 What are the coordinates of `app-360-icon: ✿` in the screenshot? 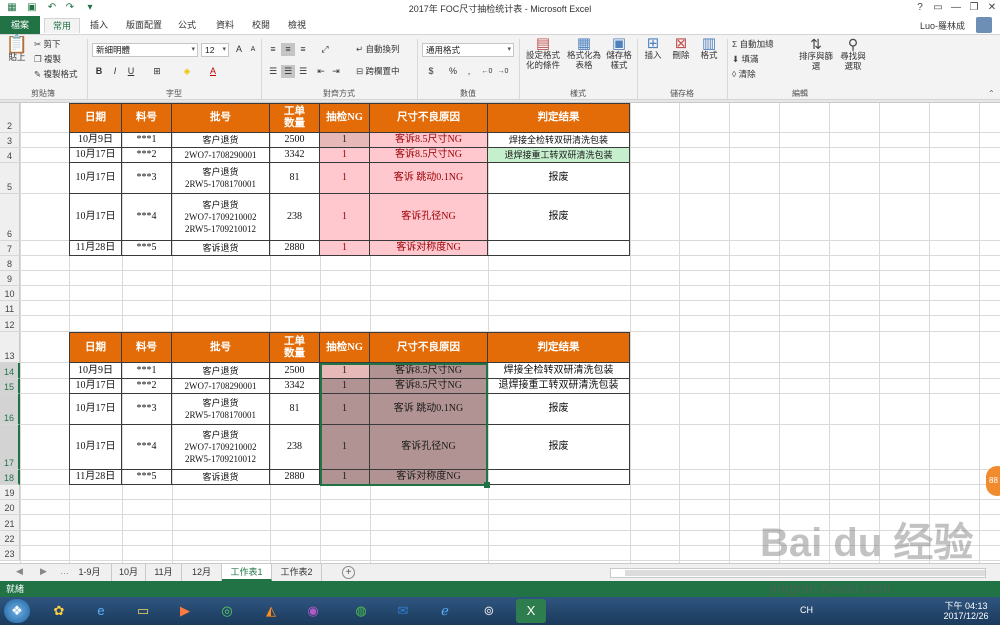 It's located at (59, 611).